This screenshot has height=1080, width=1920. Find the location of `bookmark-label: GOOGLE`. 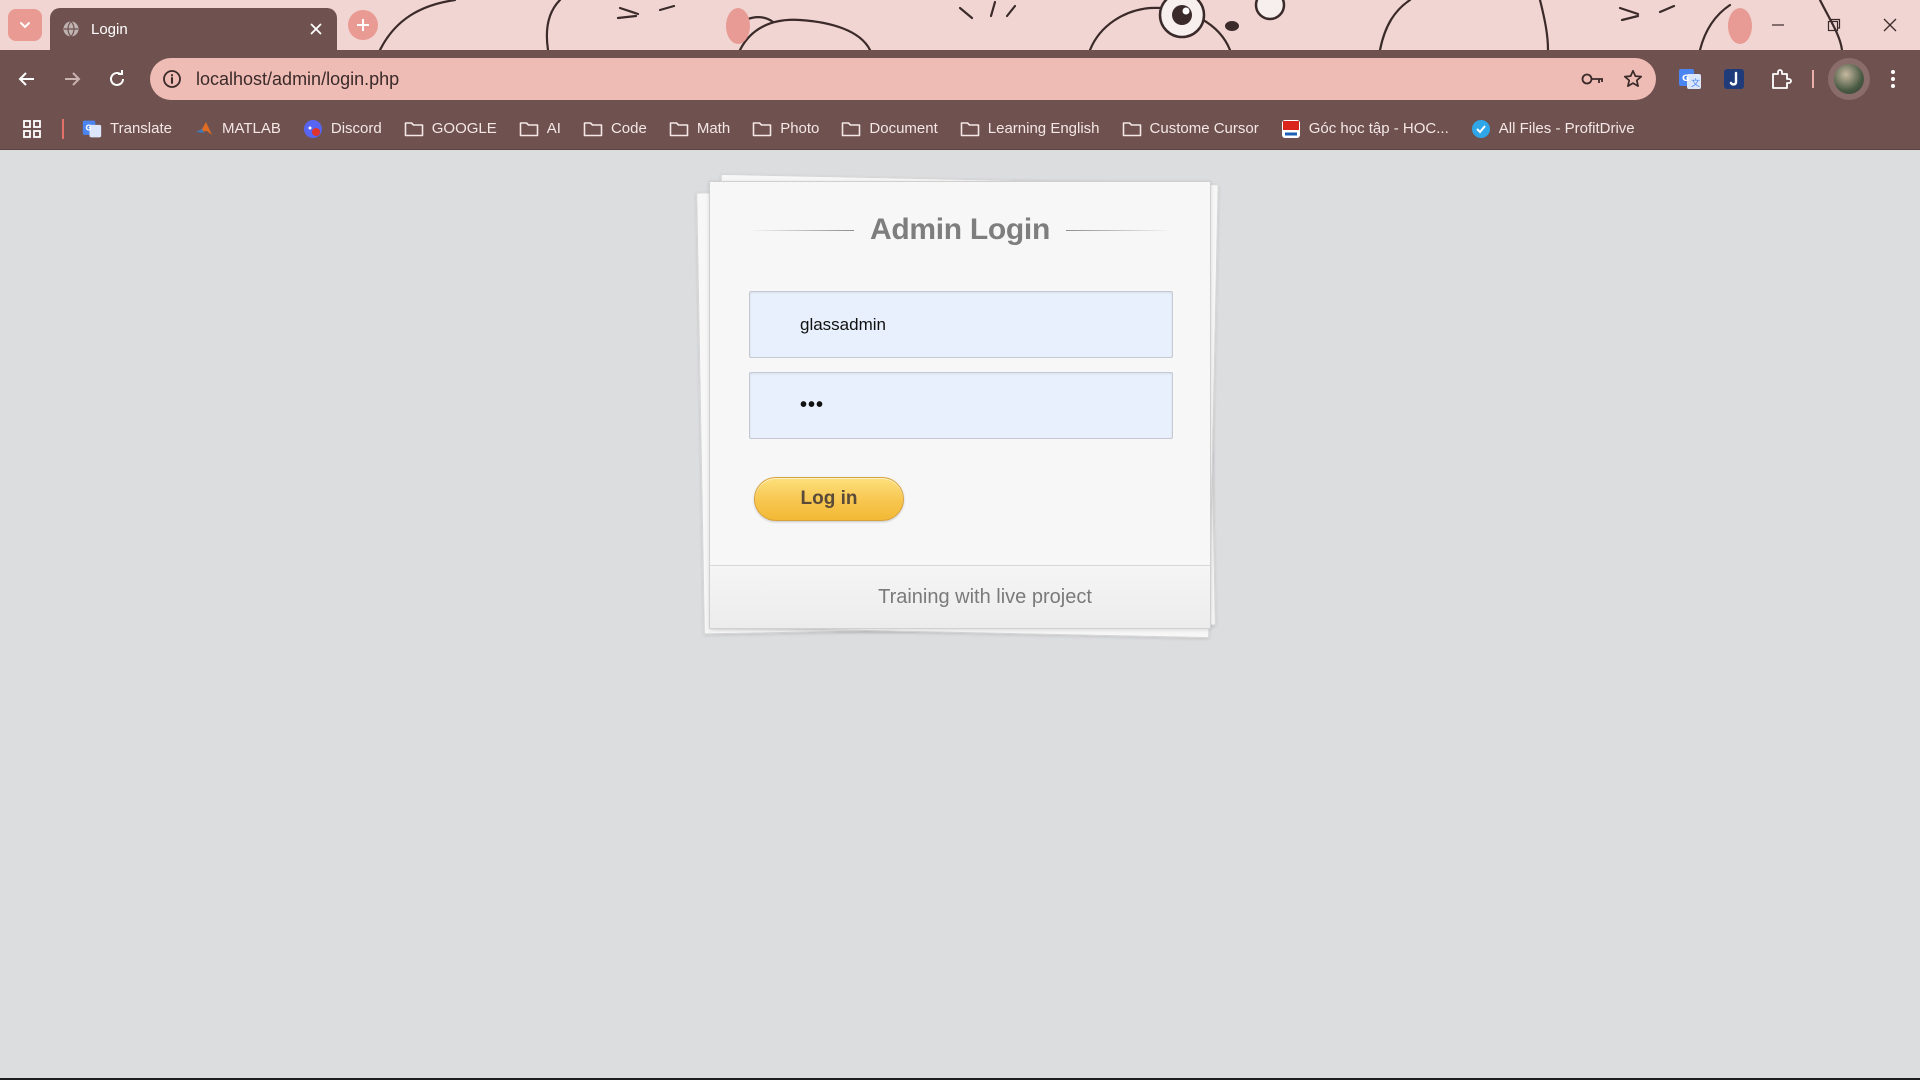

bookmark-label: GOOGLE is located at coordinates (464, 128).